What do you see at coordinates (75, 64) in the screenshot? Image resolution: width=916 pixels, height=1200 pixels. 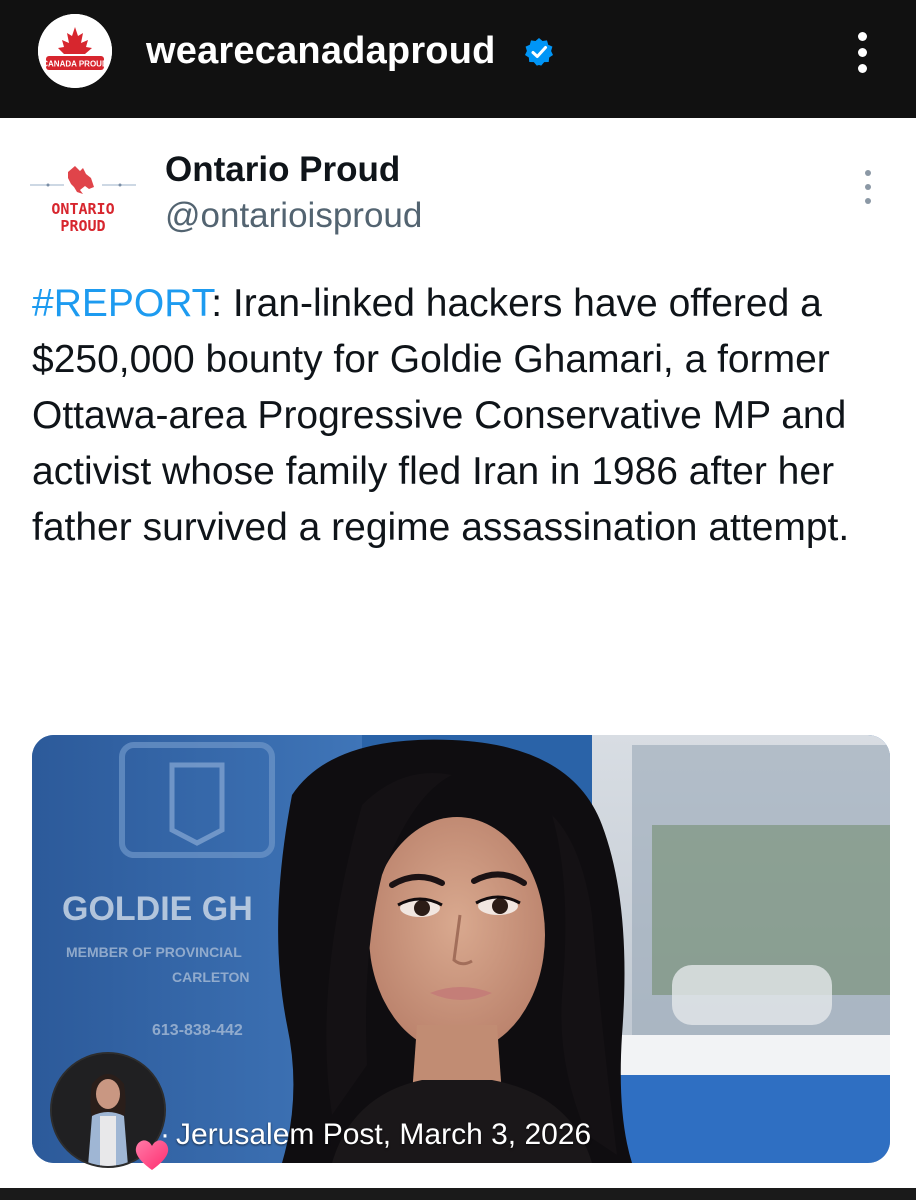 I see `svg-text: CANADA PROUD` at bounding box center [75, 64].